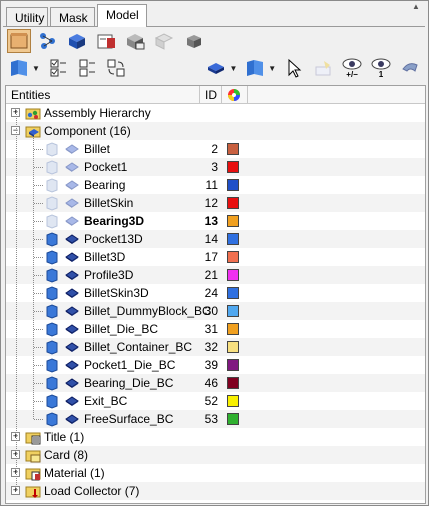 Image resolution: width=429 pixels, height=506 pixels. What do you see at coordinates (113, 239) in the screenshot?
I see `component-name: Pocket13D` at bounding box center [113, 239].